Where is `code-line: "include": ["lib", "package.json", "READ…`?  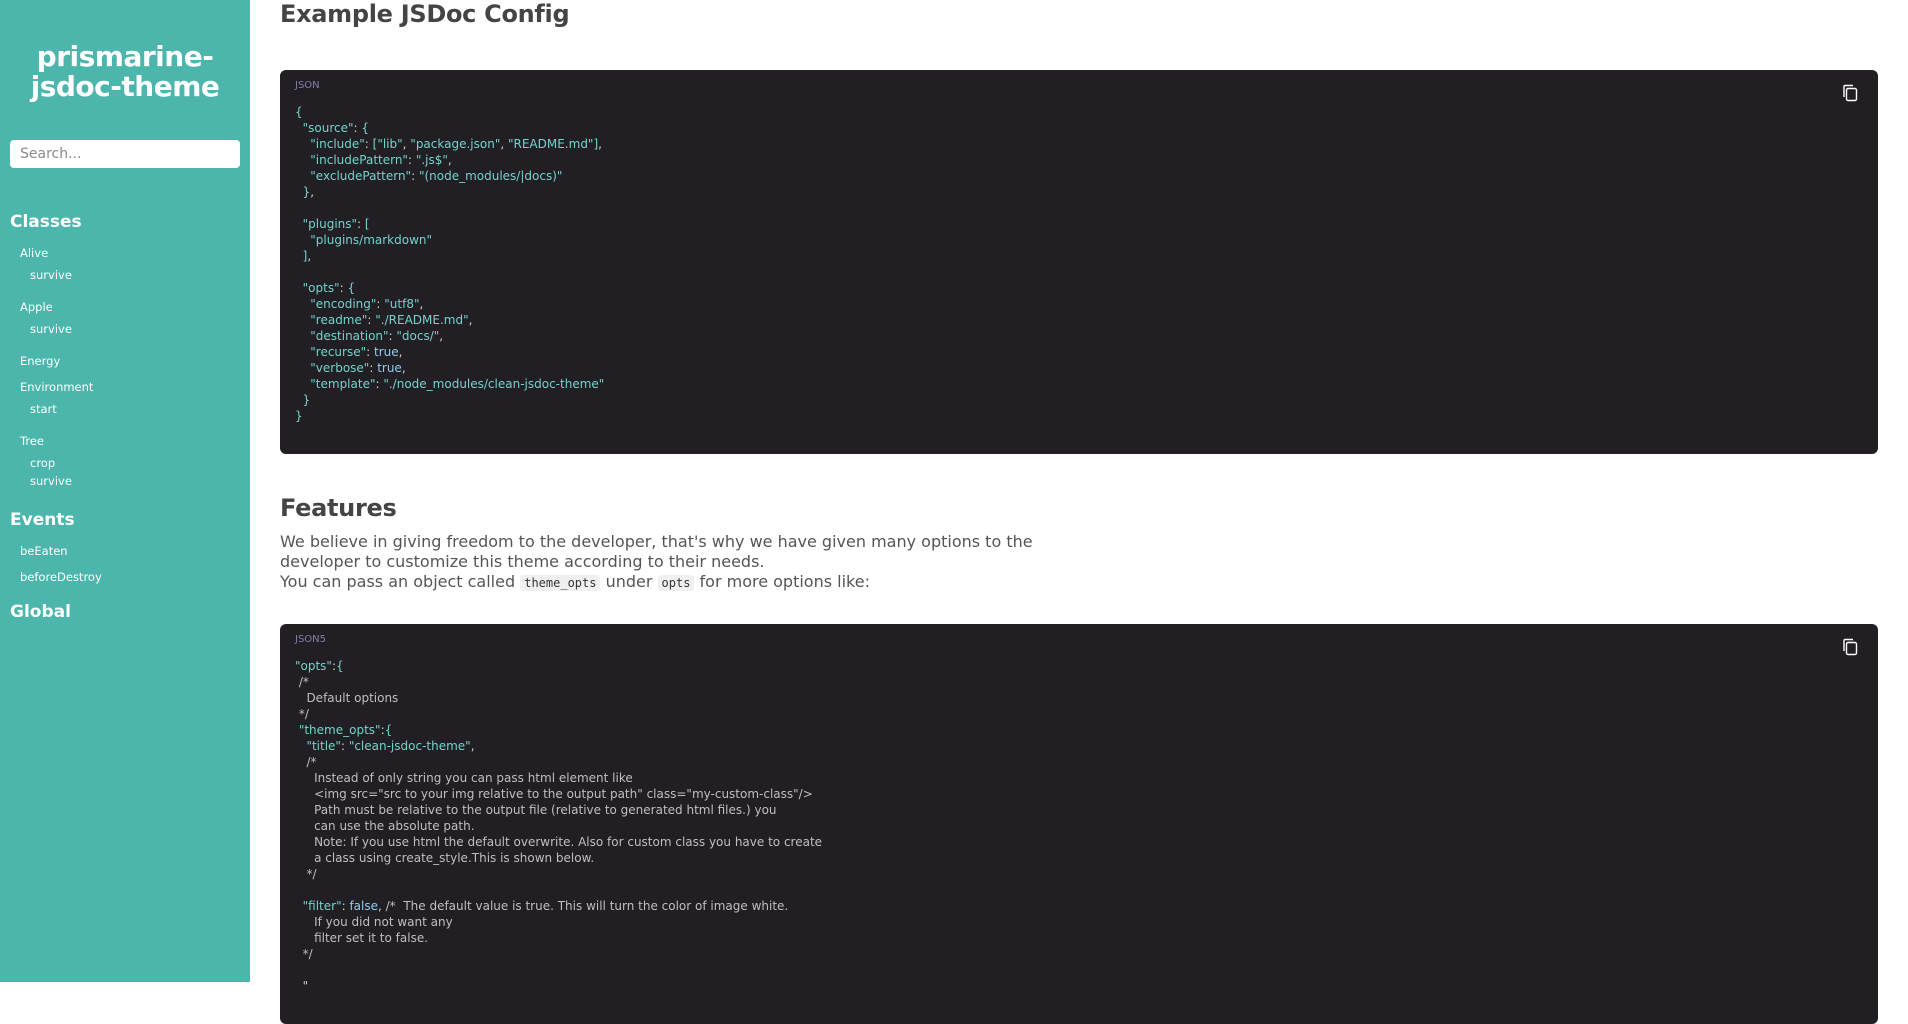 code-line: "include": ["lib", "package.json", "READ… is located at coordinates (456, 144).